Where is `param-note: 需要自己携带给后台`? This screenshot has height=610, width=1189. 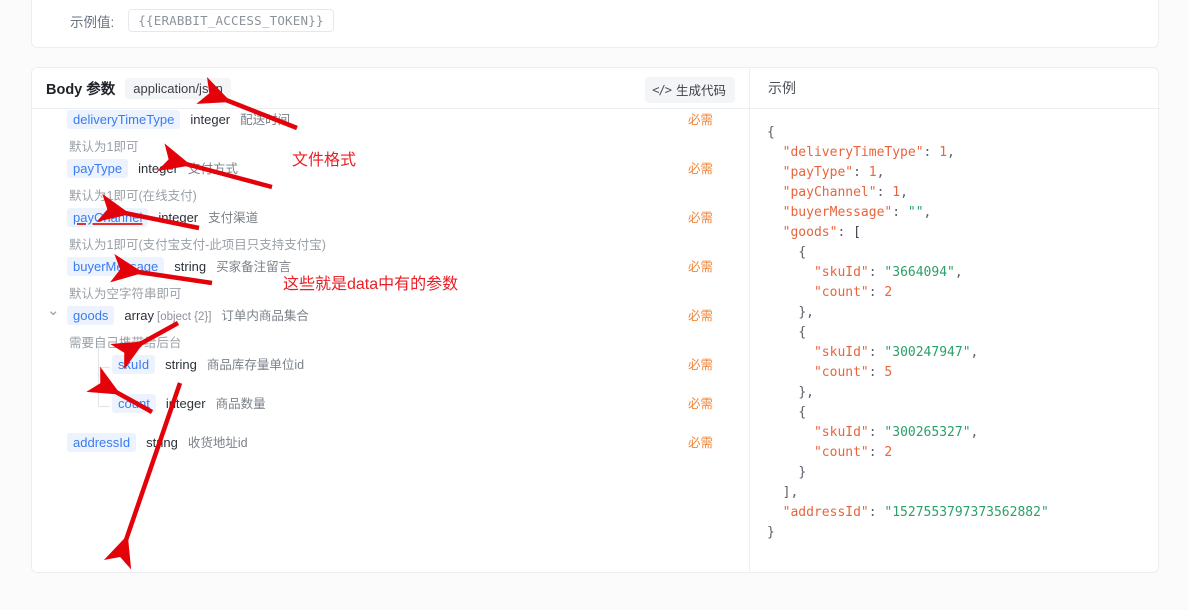 param-note: 需要自己携带给后台 is located at coordinates (125, 343).